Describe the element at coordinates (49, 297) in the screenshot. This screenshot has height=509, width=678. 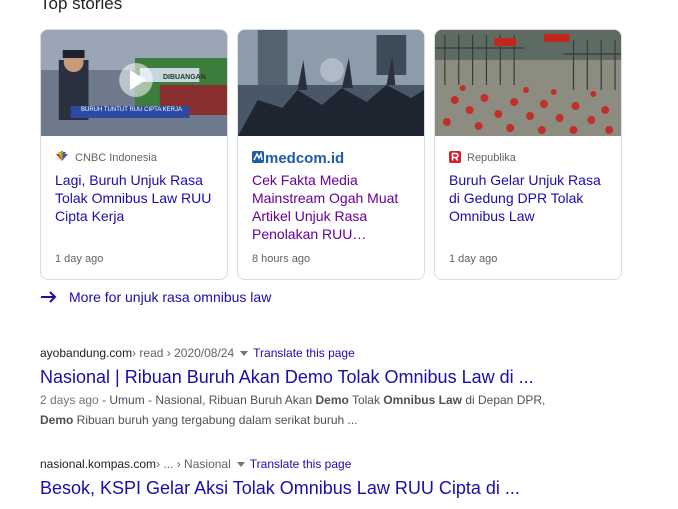
I see `arrow-right-icon` at that location.